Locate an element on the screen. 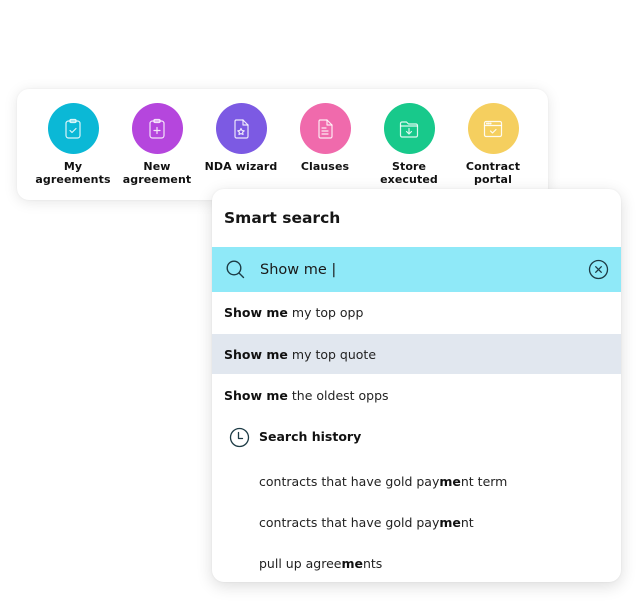 This screenshot has width=640, height=607. new-agreement-icon-circle is located at coordinates (157, 128).